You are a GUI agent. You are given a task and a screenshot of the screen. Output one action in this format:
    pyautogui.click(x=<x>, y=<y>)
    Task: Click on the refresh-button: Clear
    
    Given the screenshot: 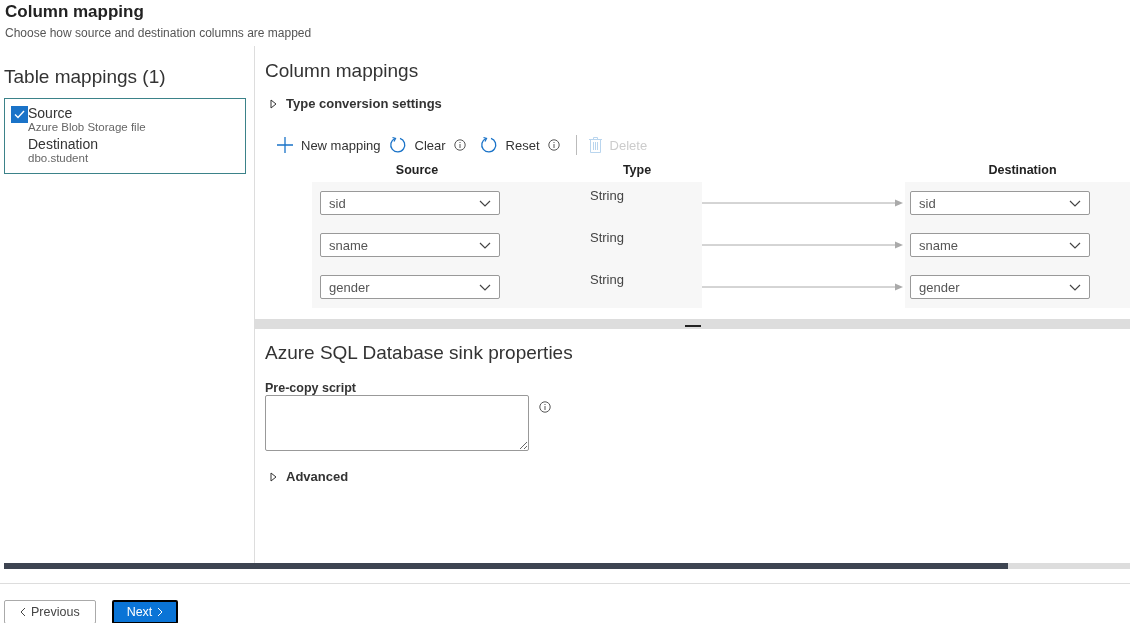 What is the action you would take?
    pyautogui.click(x=421, y=145)
    